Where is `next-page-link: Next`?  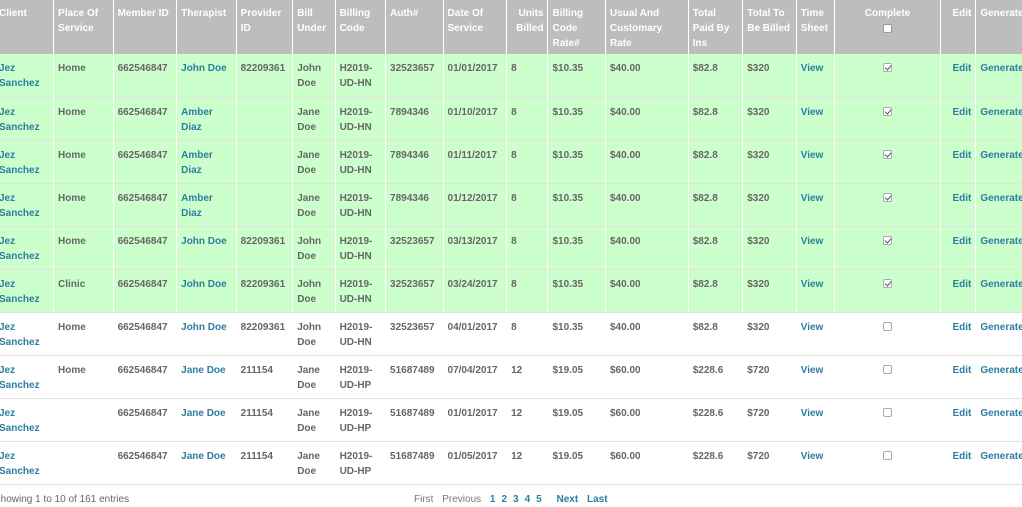
next-page-link: Next is located at coordinates (568, 499).